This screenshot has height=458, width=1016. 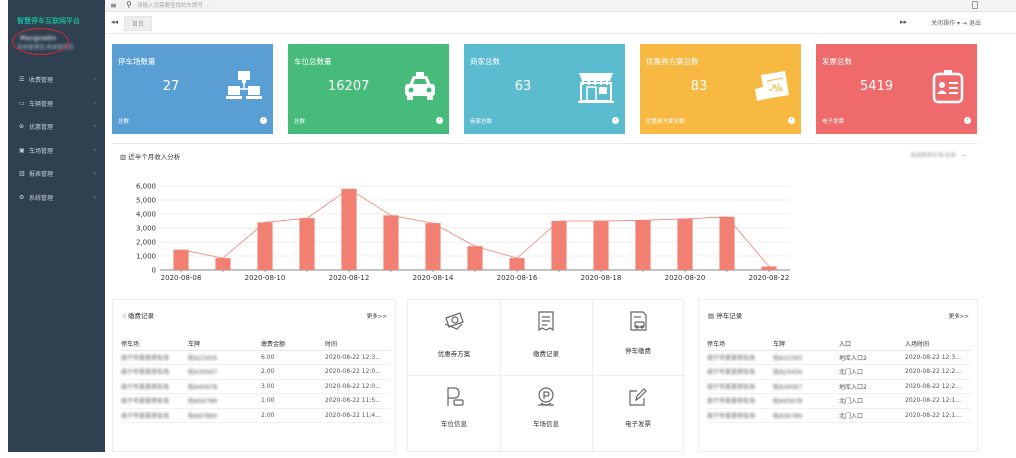 What do you see at coordinates (546, 337) in the screenshot?
I see `quick-link-receipts: 缴费记录` at bounding box center [546, 337].